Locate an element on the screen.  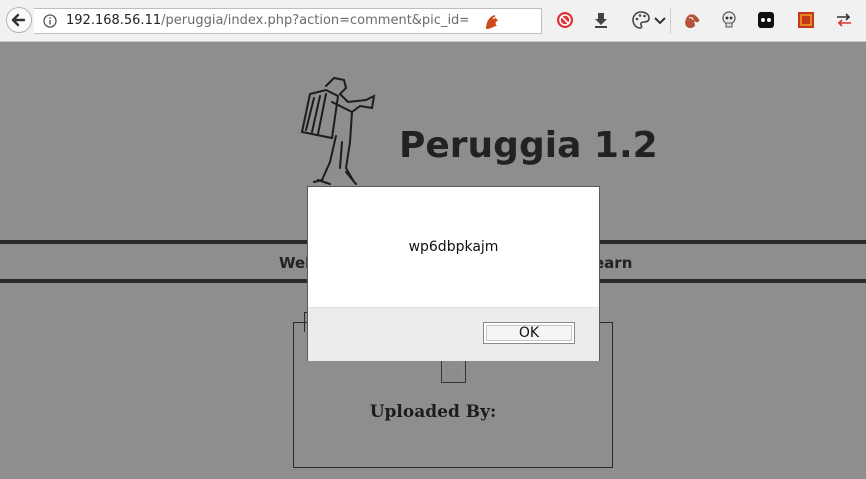
tab-extension-icon is located at coordinates (766, 20).